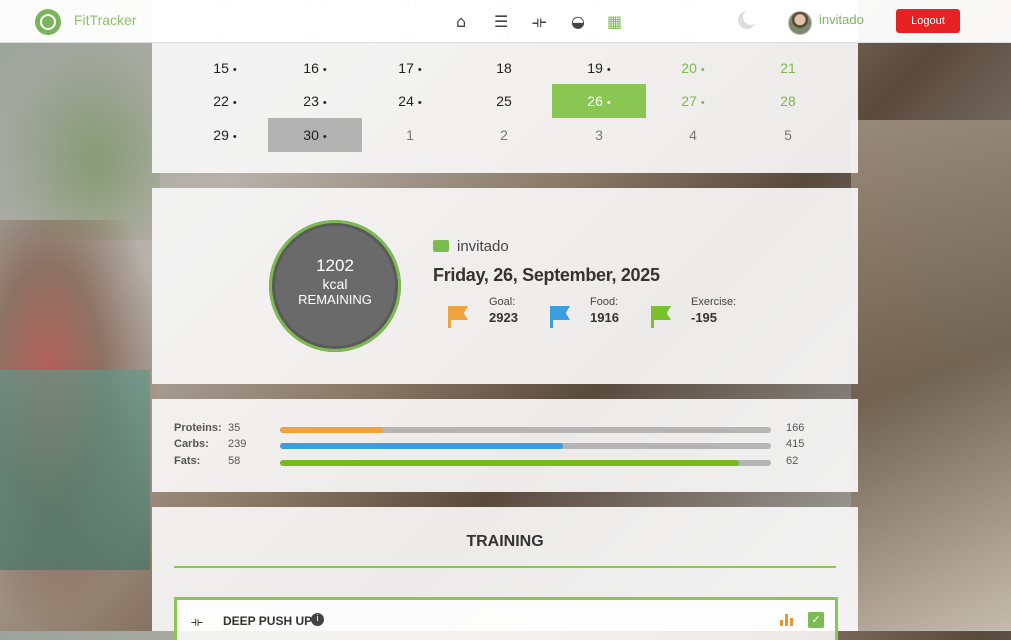 The width and height of the screenshot is (1011, 640). Describe the element at coordinates (499, 429) in the screenshot. I see `macro-row: Proteins: 35 166` at that location.